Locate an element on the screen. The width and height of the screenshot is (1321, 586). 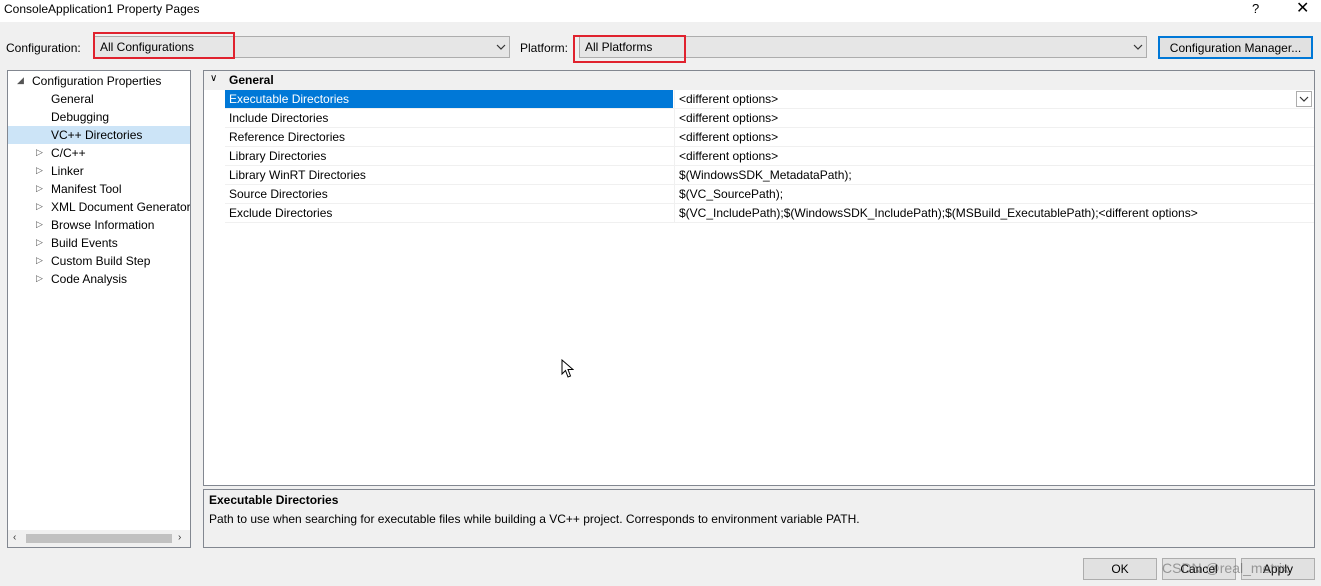
tree-item-label: XML Document Generator is located at coordinates (121, 207).